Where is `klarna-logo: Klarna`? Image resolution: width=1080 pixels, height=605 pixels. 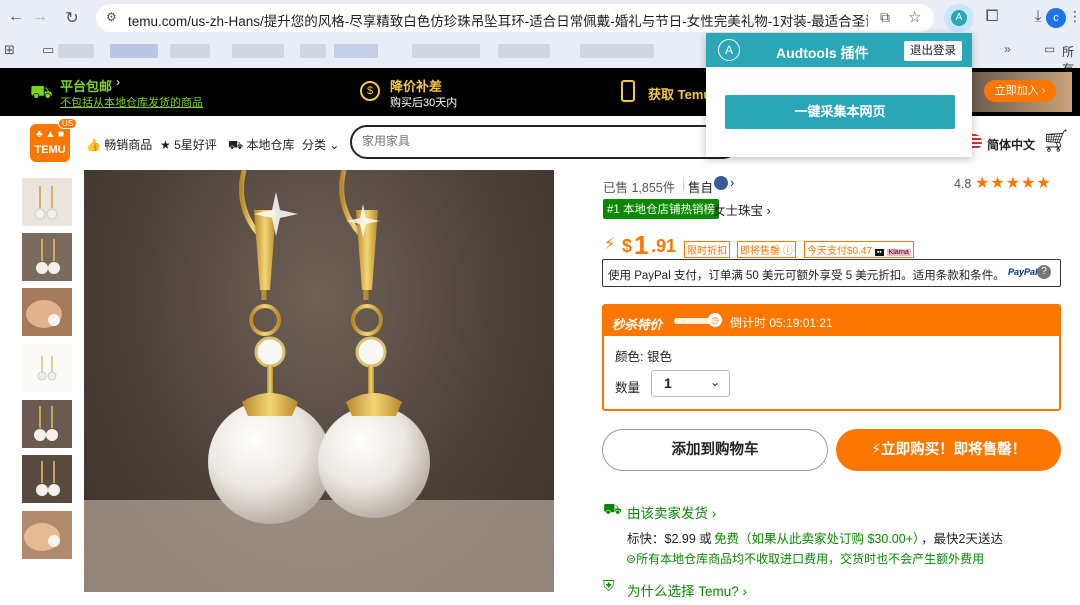
klarna-logo: Klarna is located at coordinates (898, 252).